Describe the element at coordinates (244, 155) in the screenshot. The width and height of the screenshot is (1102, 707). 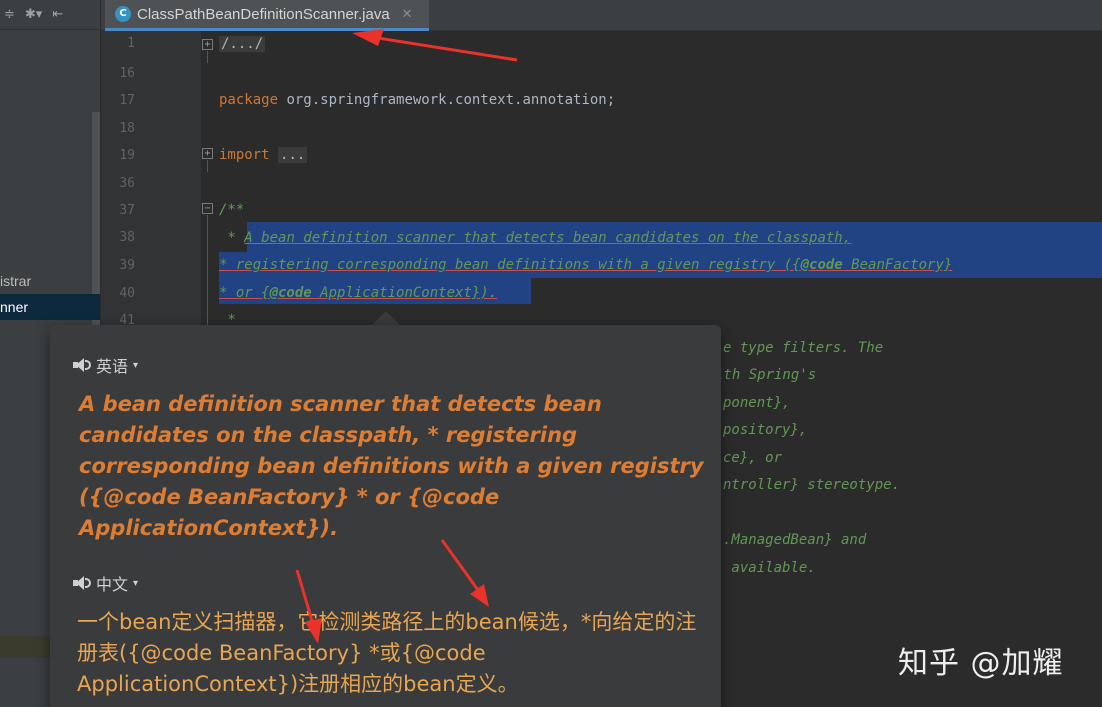
I see `keyword-import: import` at that location.